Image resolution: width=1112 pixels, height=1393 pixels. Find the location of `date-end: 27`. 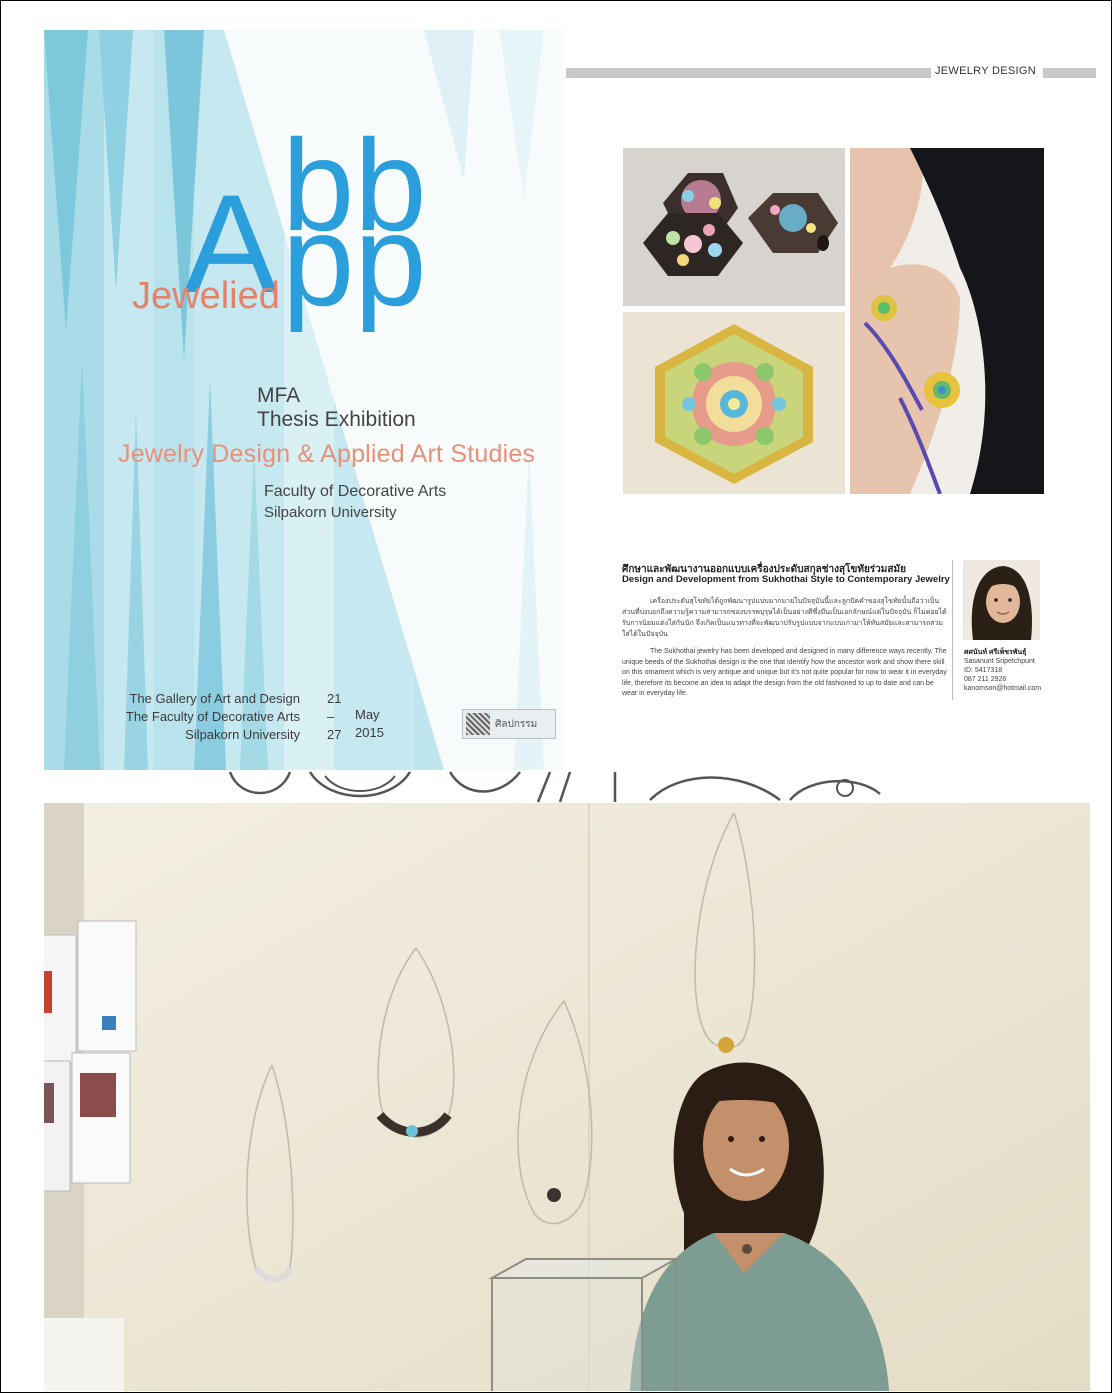

date-end: 27 is located at coordinates (334, 734).